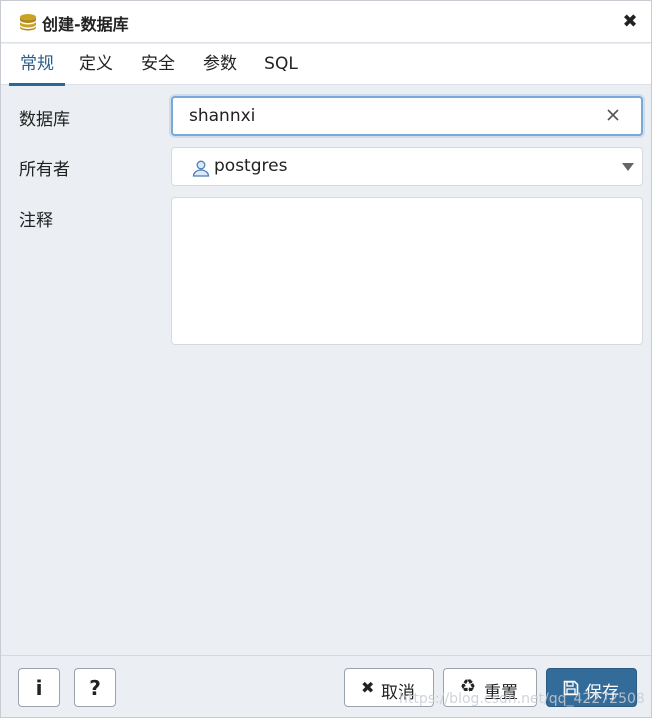 This screenshot has height=718, width=652. I want to click on tab-security: 安全, so click(158, 64).